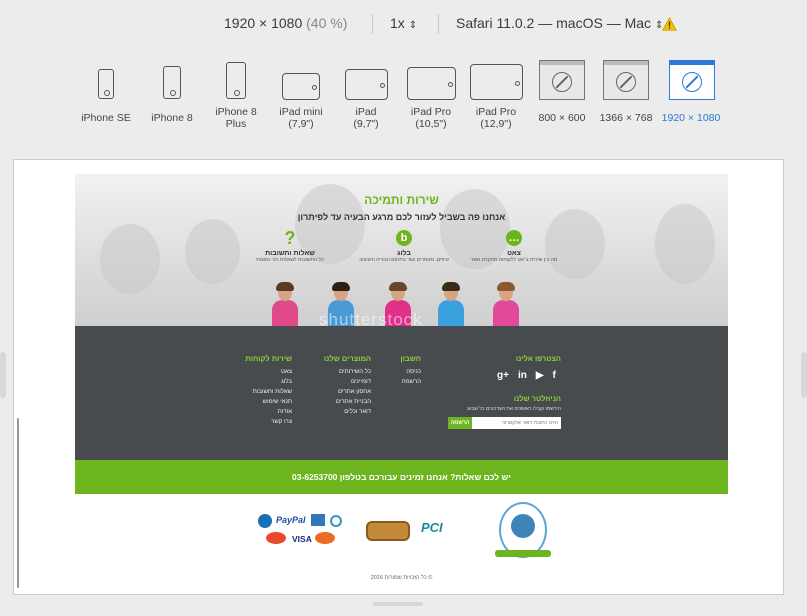 The image size is (807, 616). What do you see at coordinates (318, 520) in the screenshot?
I see `amex-logo` at bounding box center [318, 520].